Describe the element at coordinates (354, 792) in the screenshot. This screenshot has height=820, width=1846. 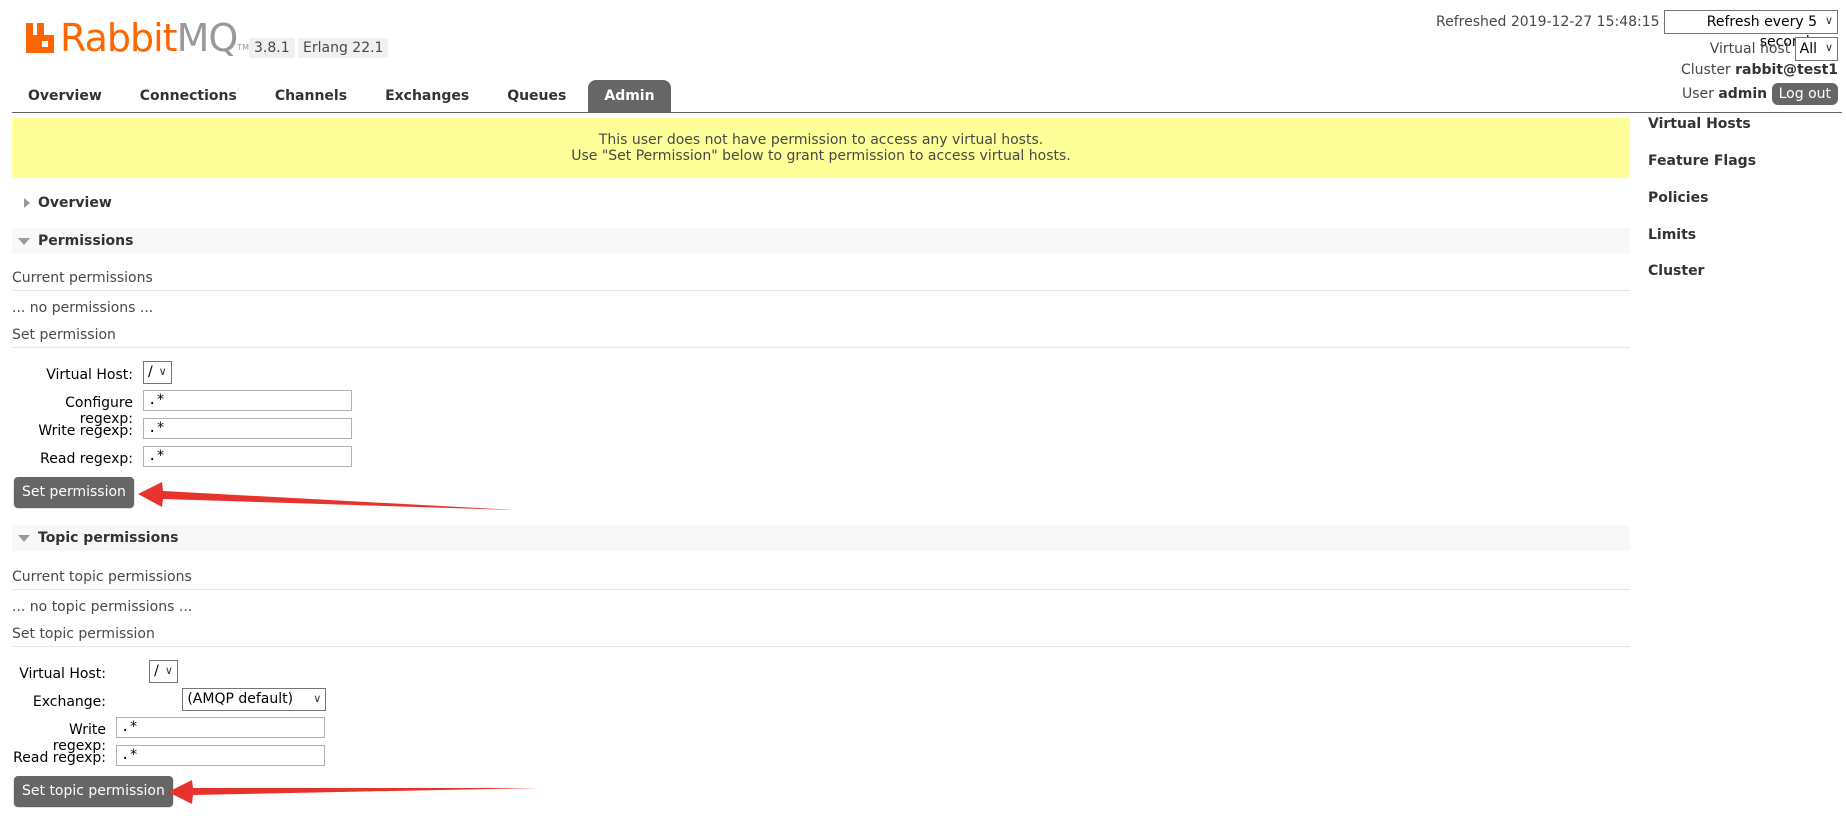
I see `arrow-to-set-topic-permission` at that location.